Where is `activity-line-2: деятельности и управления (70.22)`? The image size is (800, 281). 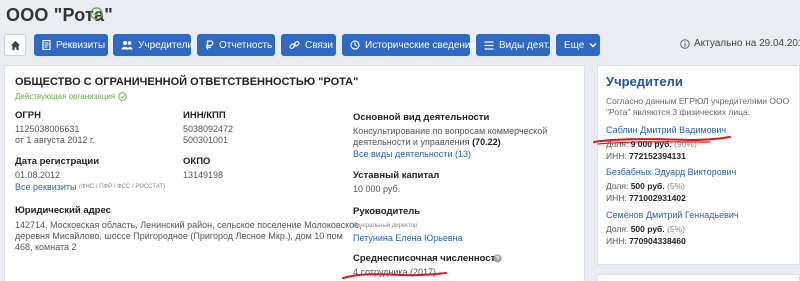
activity-line-2: деятельности и управления (70.22) is located at coordinates (427, 142).